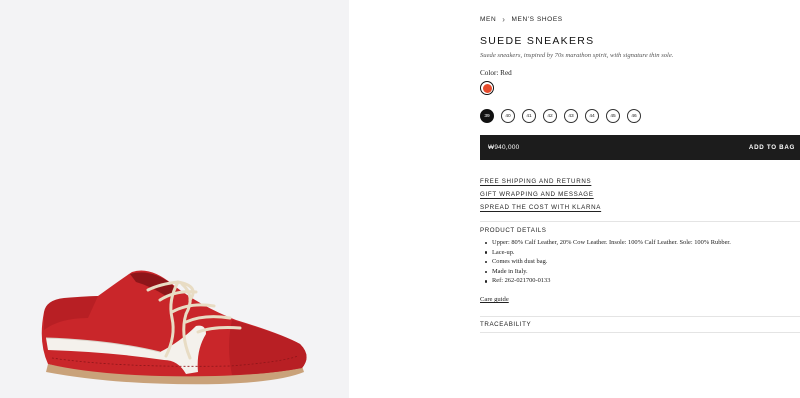  What do you see at coordinates (640, 324) in the screenshot?
I see `traceability-toggle: TRACEABILITY` at bounding box center [640, 324].